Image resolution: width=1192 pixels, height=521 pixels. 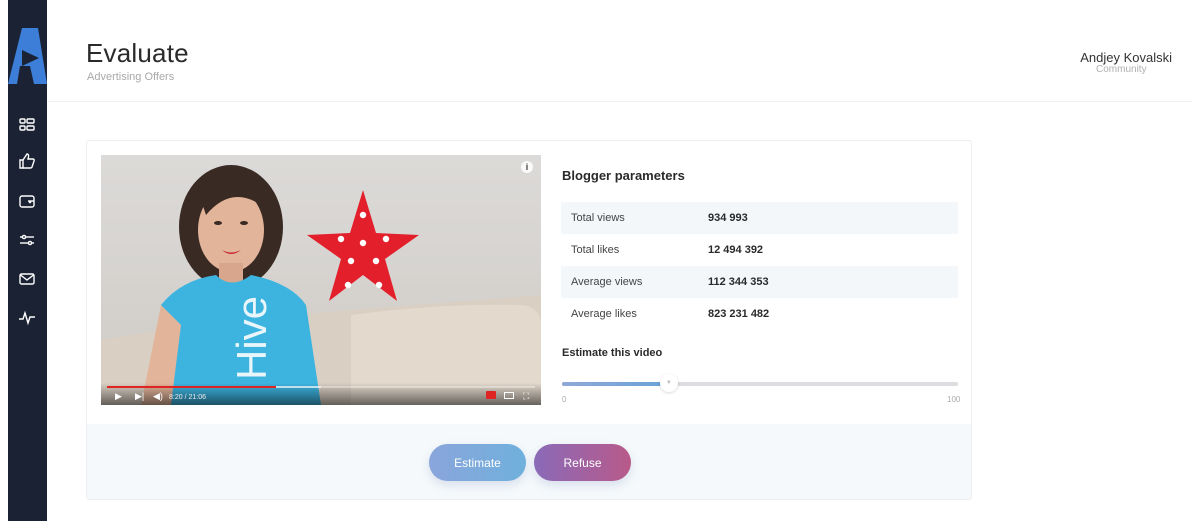 What do you see at coordinates (526, 396) in the screenshot?
I see `fullscreen-icon: ⛶` at bounding box center [526, 396].